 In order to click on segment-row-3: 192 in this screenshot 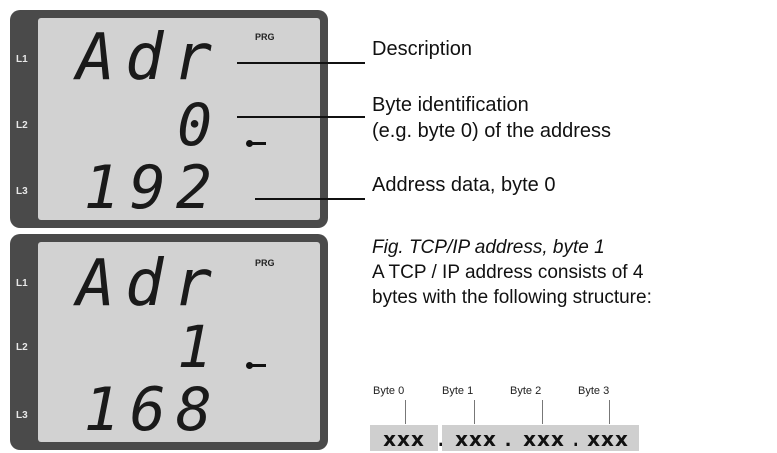, I will do `click(152, 188)`.